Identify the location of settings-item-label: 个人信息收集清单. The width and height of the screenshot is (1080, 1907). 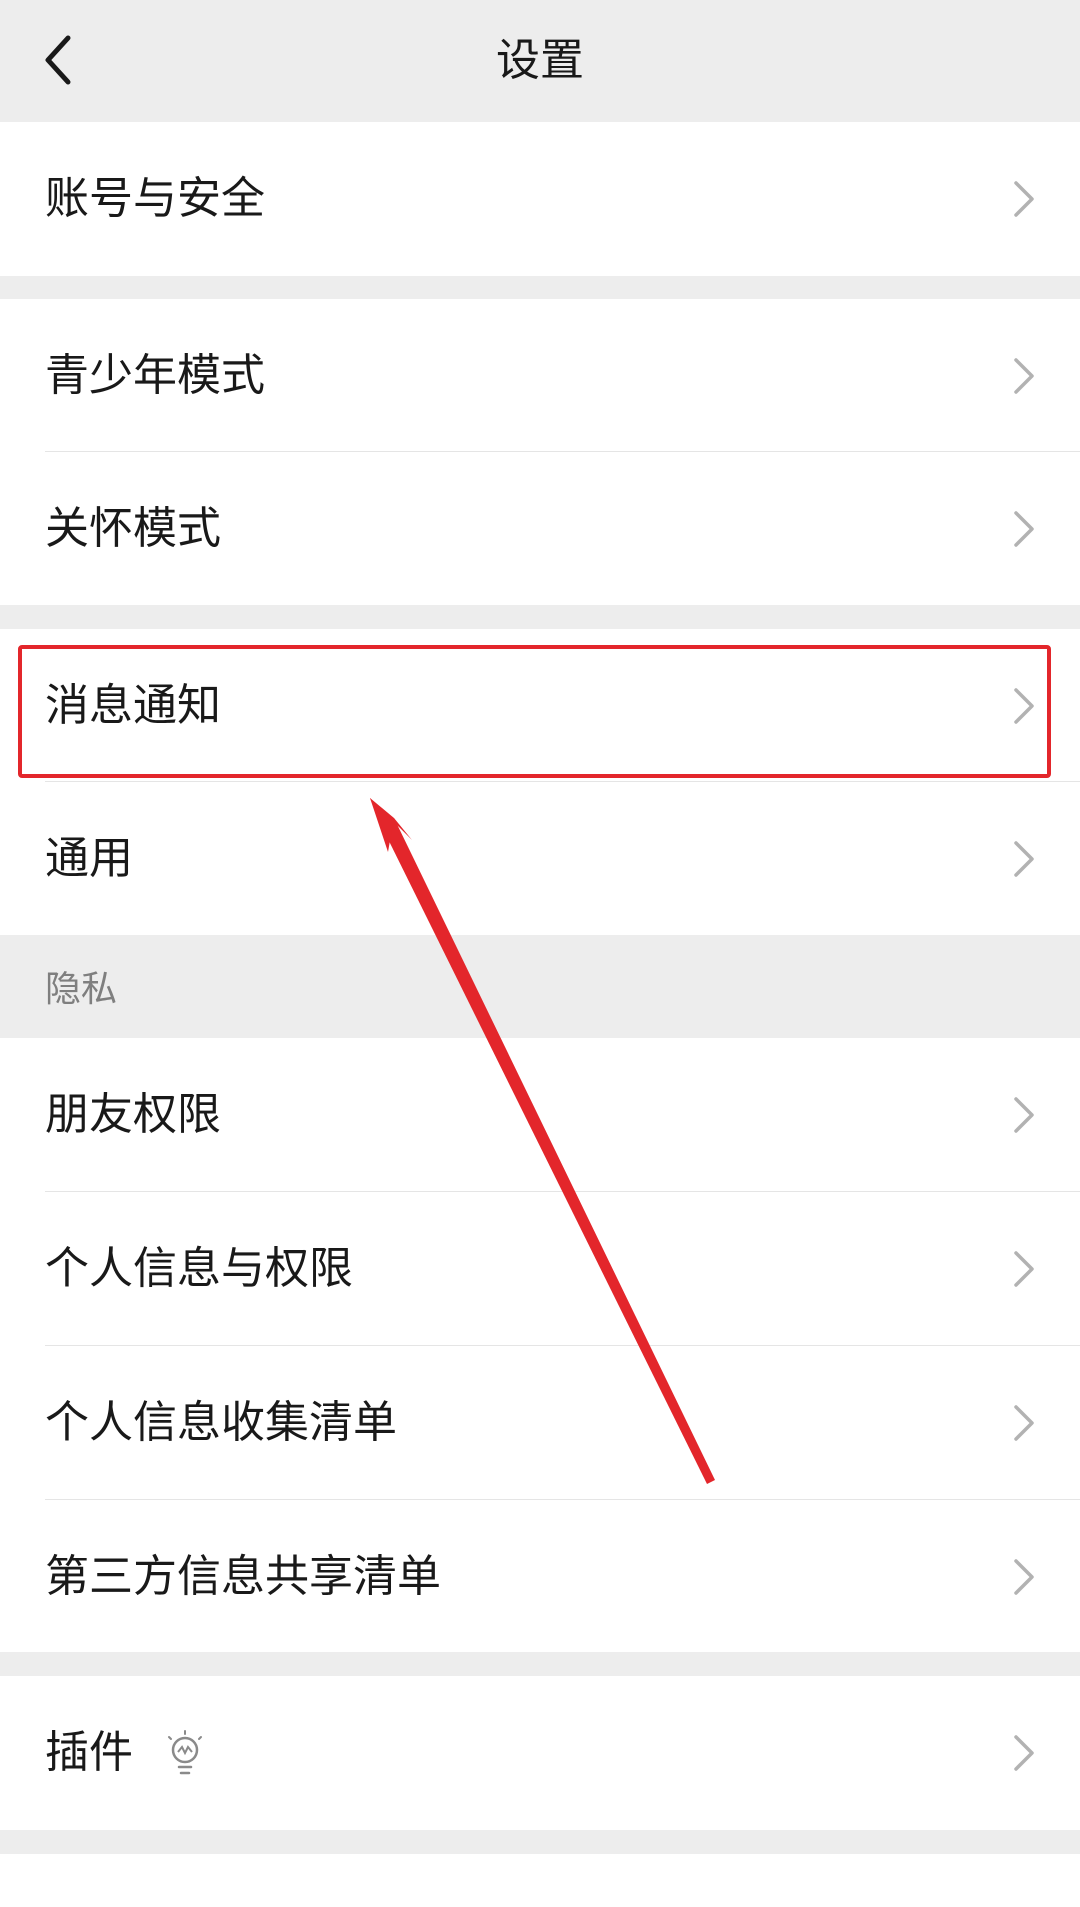
(221, 1422).